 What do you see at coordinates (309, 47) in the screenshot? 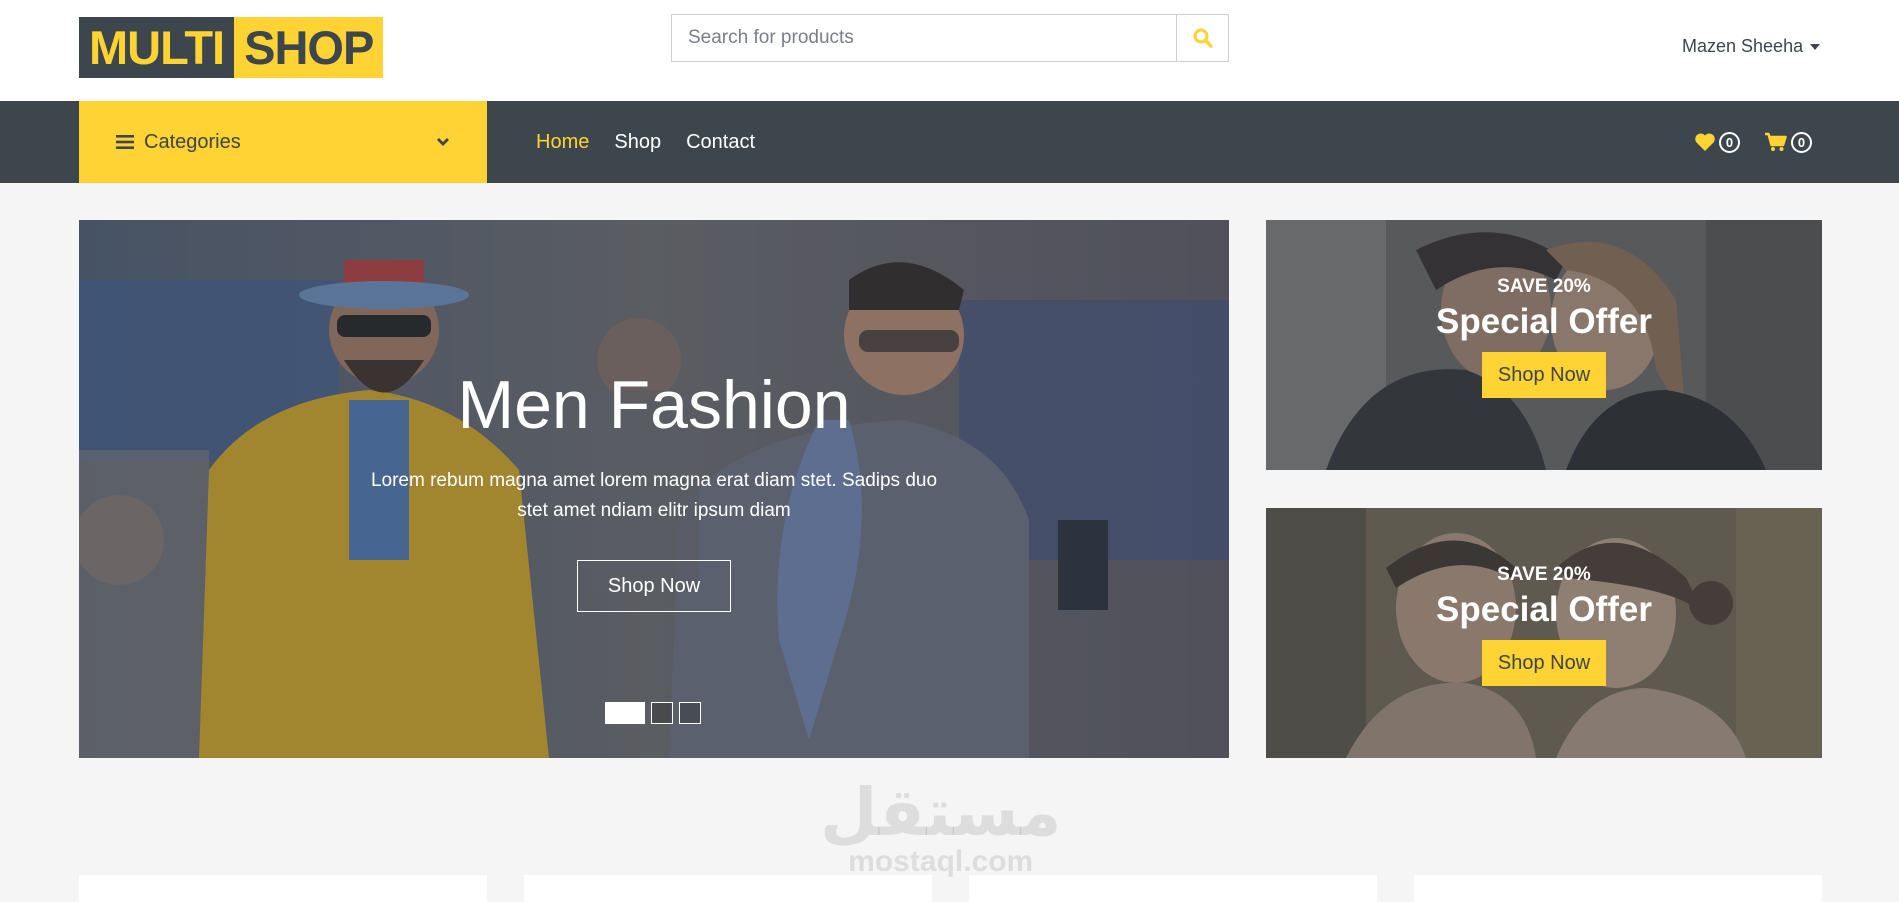
I see `logo-part-shop: SHOP` at bounding box center [309, 47].